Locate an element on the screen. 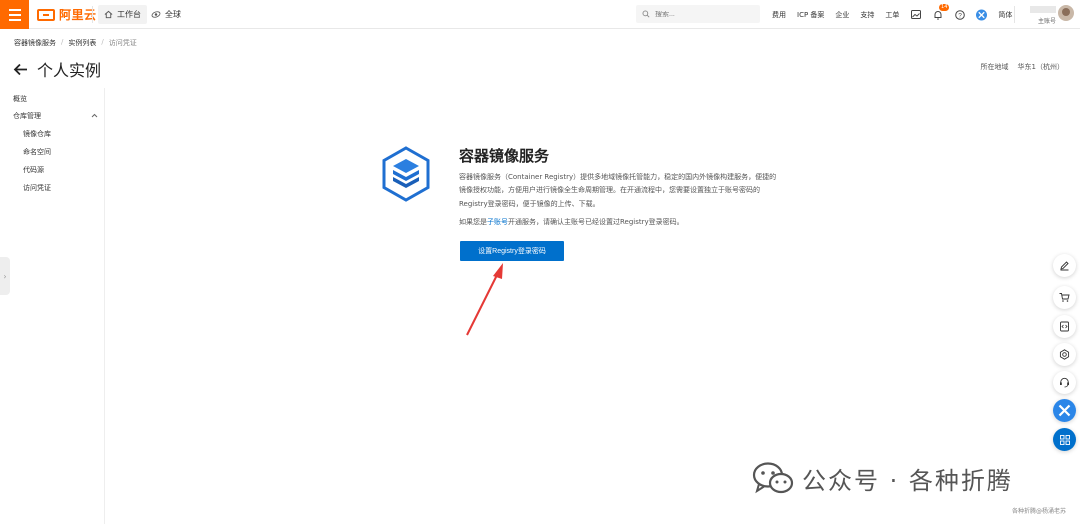 Image resolution: width=1080 pixels, height=524 pixels. search-box is located at coordinates (698, 14).